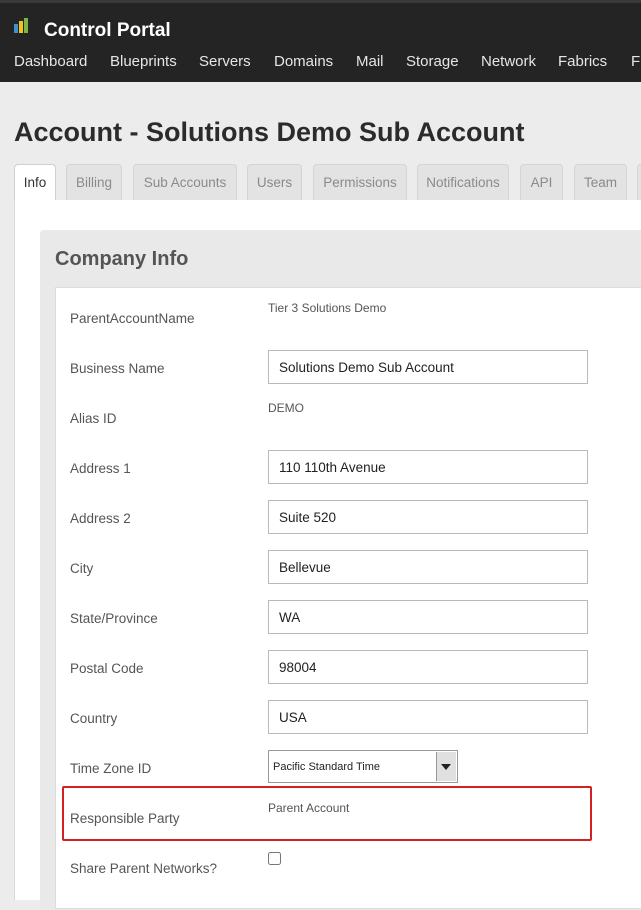  I want to click on label-country: Country, so click(94, 718).